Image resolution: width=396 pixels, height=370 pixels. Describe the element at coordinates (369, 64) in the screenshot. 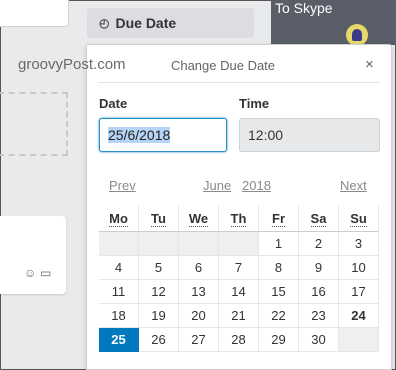

I see `close-icon: ×` at that location.